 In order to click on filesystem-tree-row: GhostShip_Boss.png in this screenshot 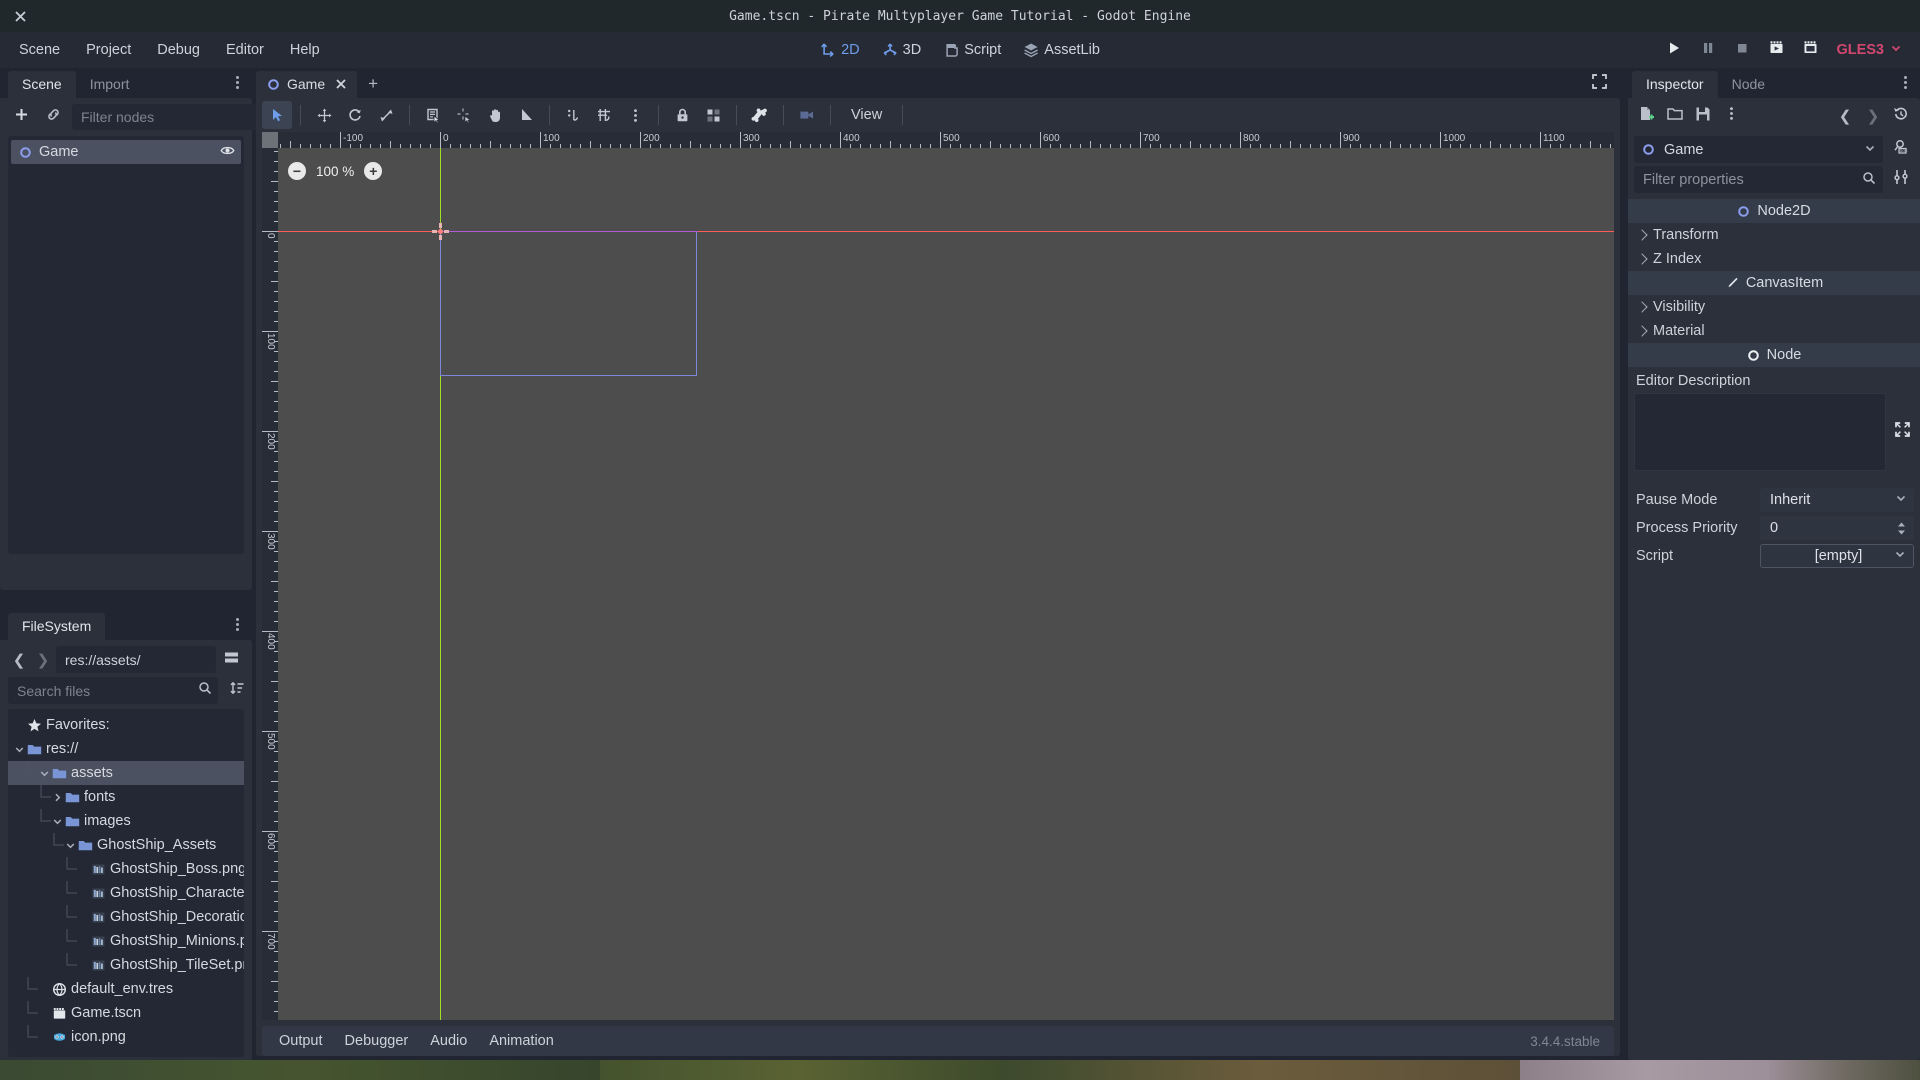, I will do `click(126, 869)`.